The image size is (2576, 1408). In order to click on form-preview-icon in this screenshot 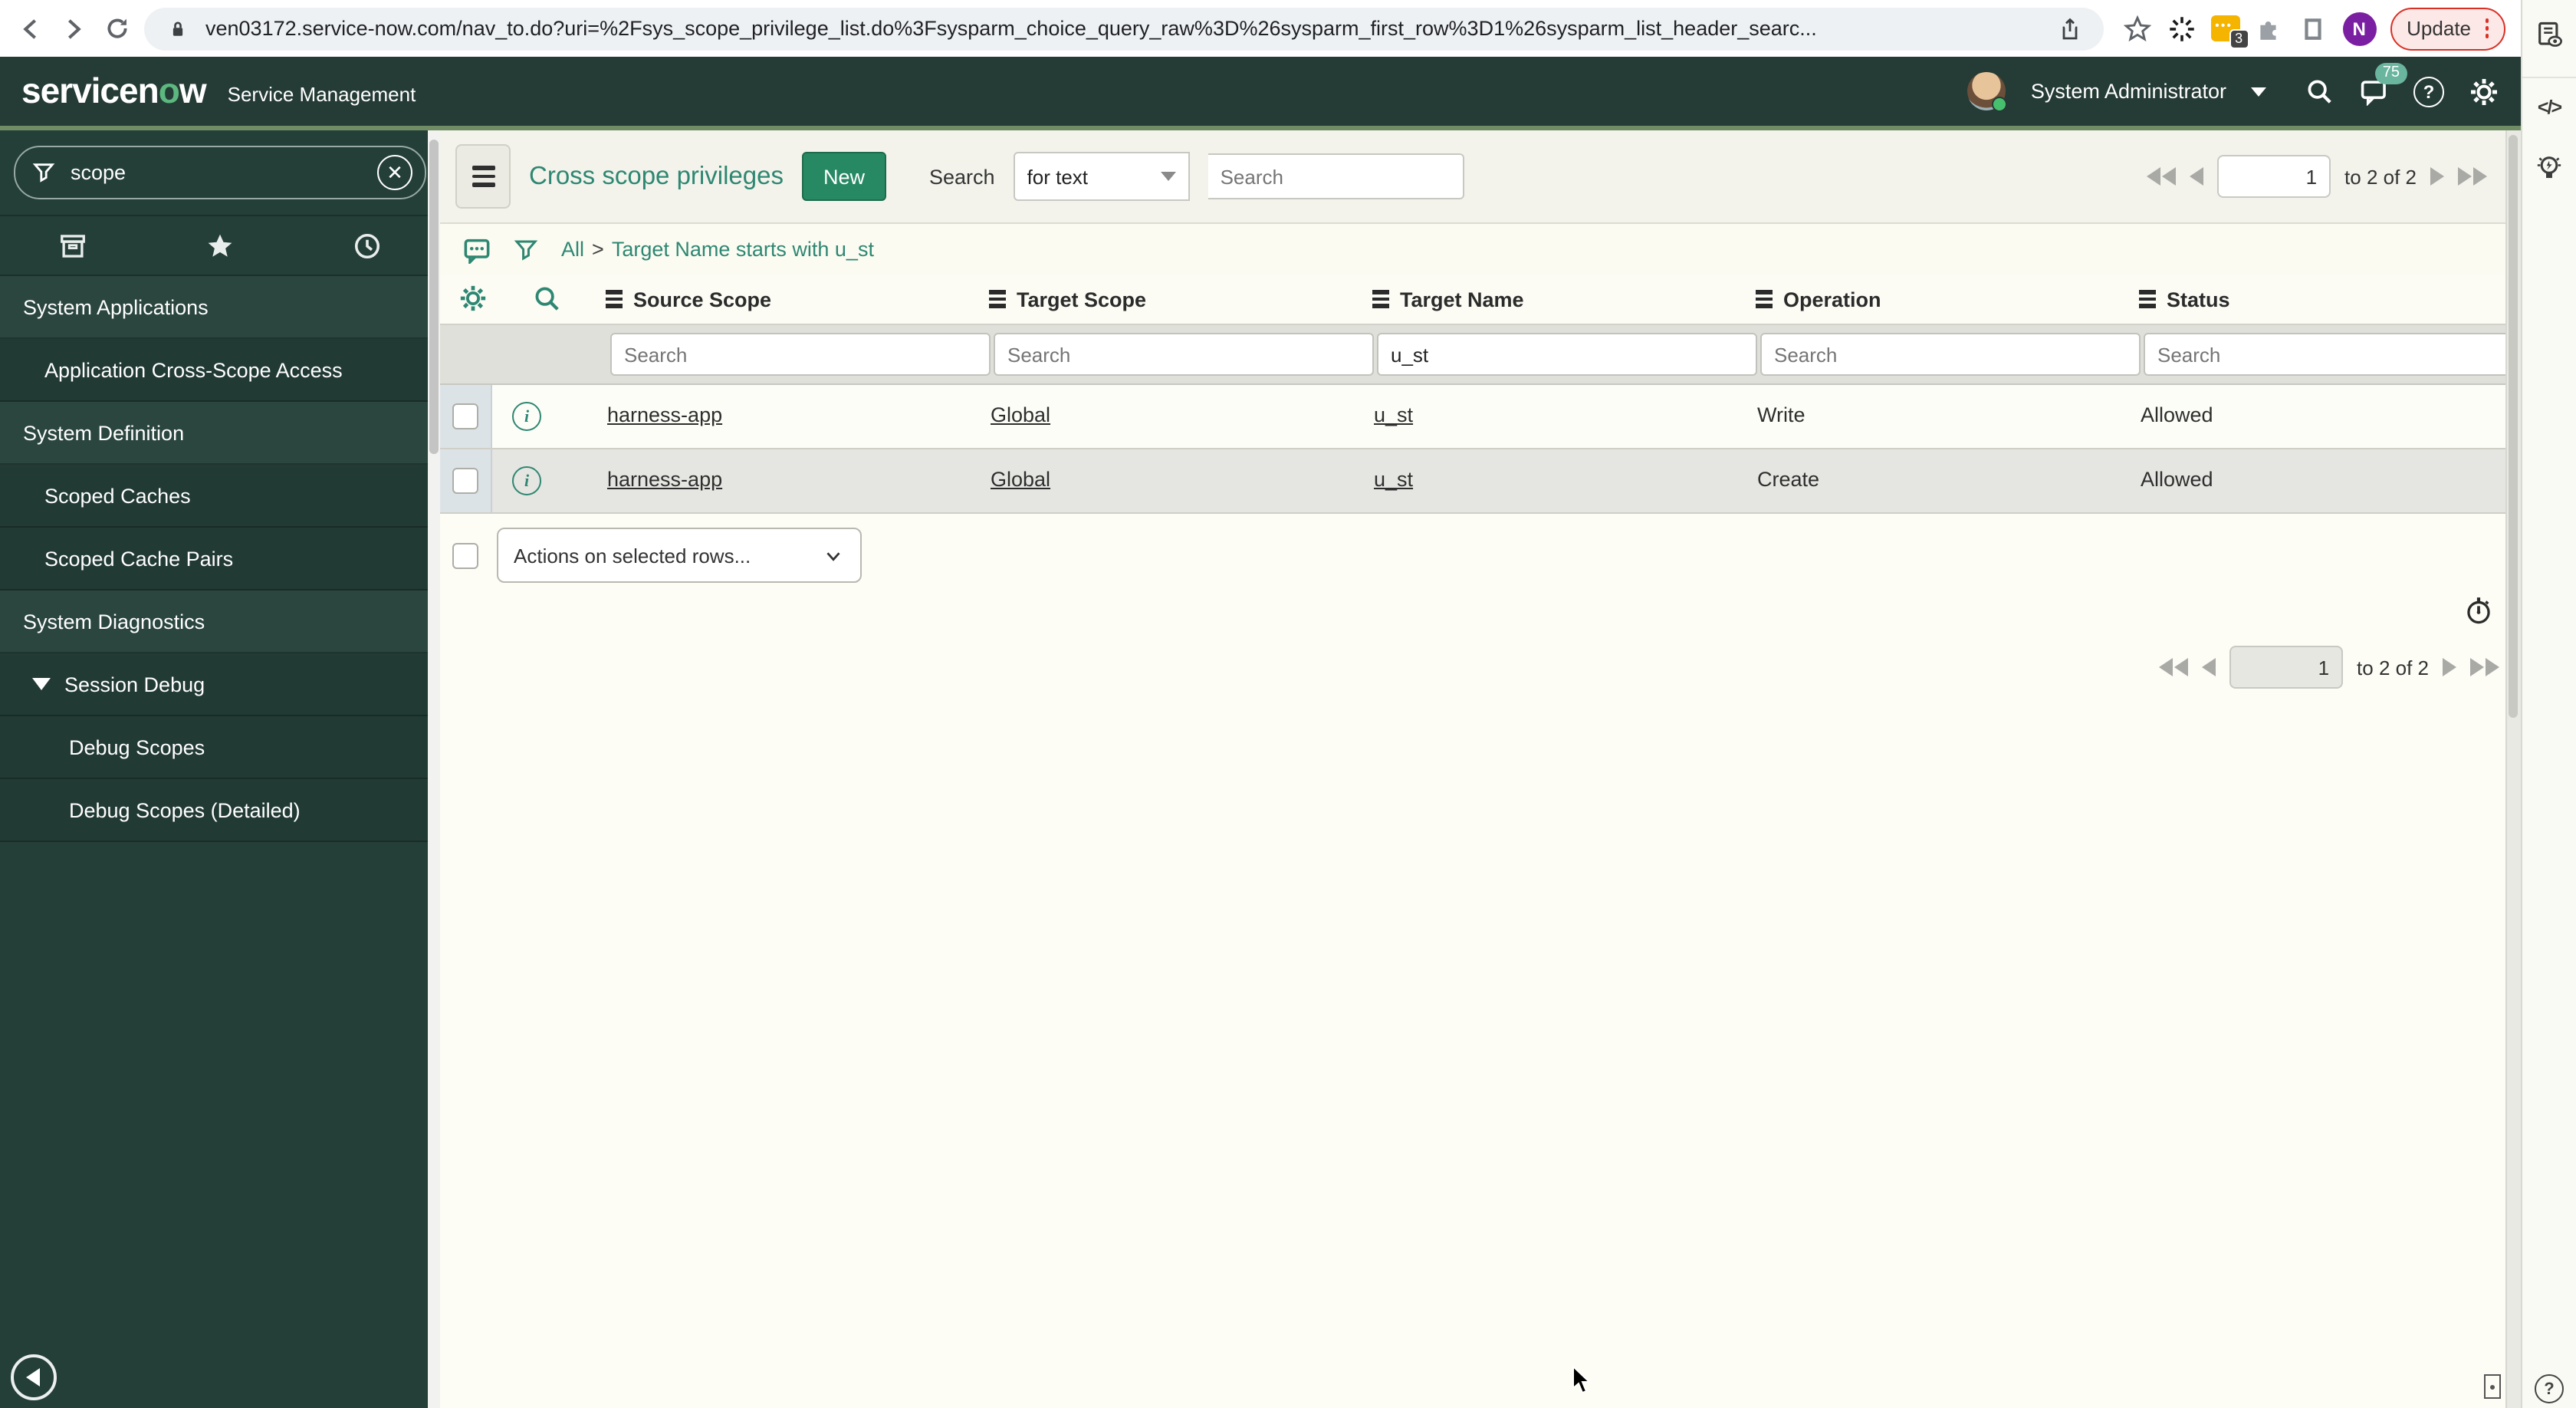, I will do `click(2549, 39)`.